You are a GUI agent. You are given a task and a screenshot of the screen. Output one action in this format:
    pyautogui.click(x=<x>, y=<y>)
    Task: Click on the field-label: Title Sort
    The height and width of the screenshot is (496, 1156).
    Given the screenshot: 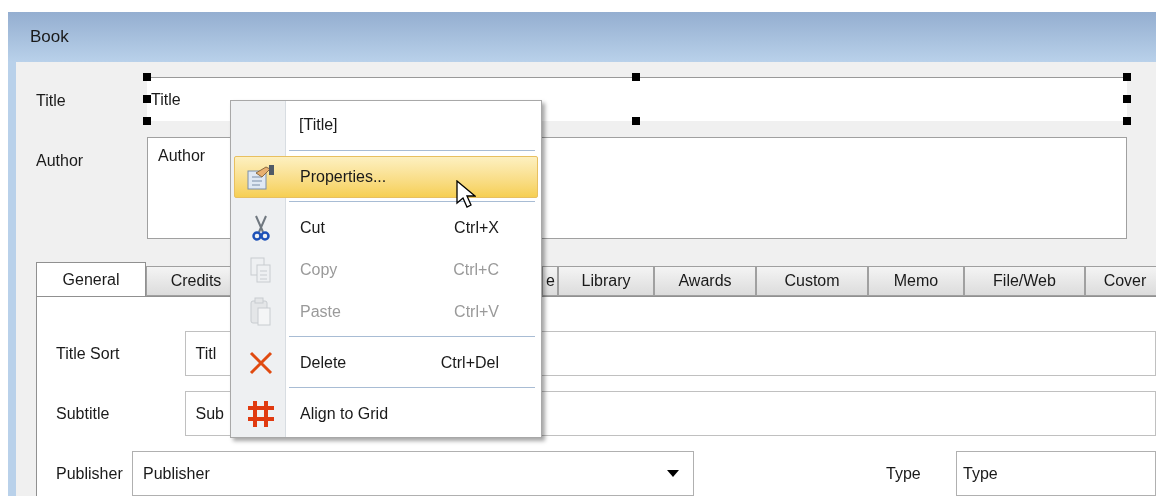 What is the action you would take?
    pyautogui.click(x=88, y=353)
    